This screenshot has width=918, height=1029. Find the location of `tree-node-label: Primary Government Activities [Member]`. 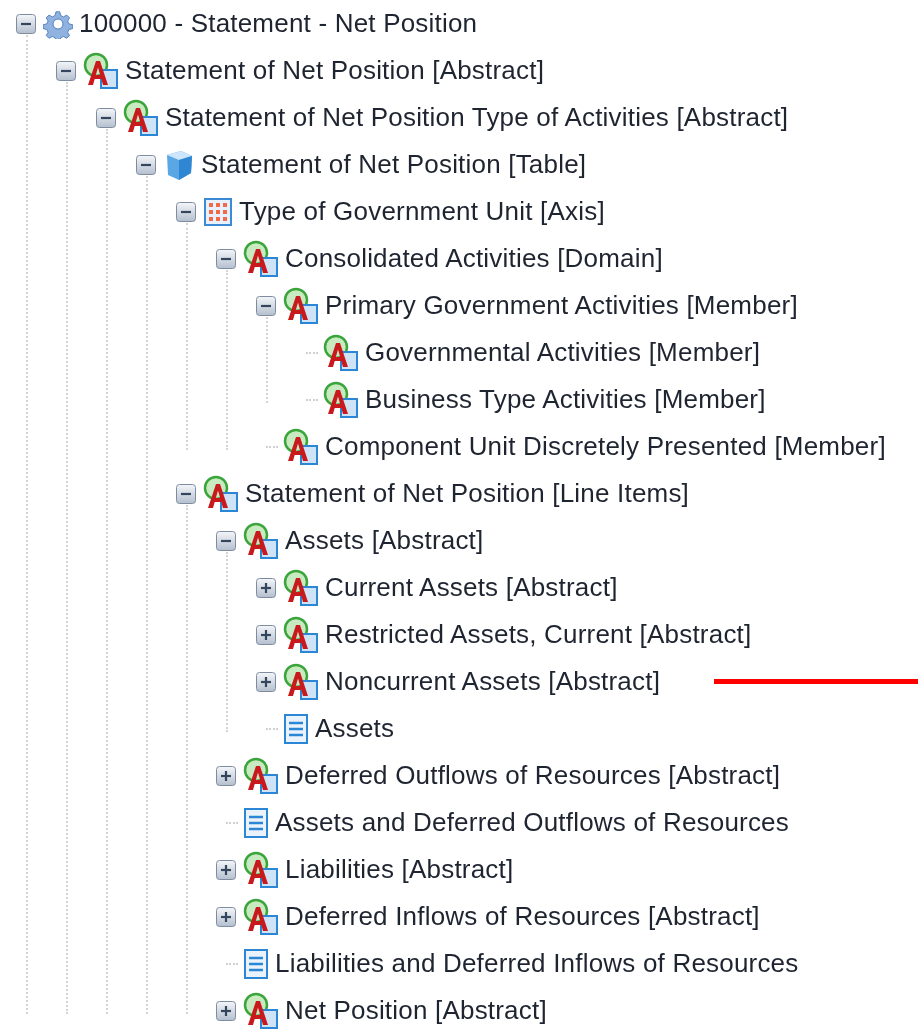

tree-node-label: Primary Government Activities [Member] is located at coordinates (561, 305).